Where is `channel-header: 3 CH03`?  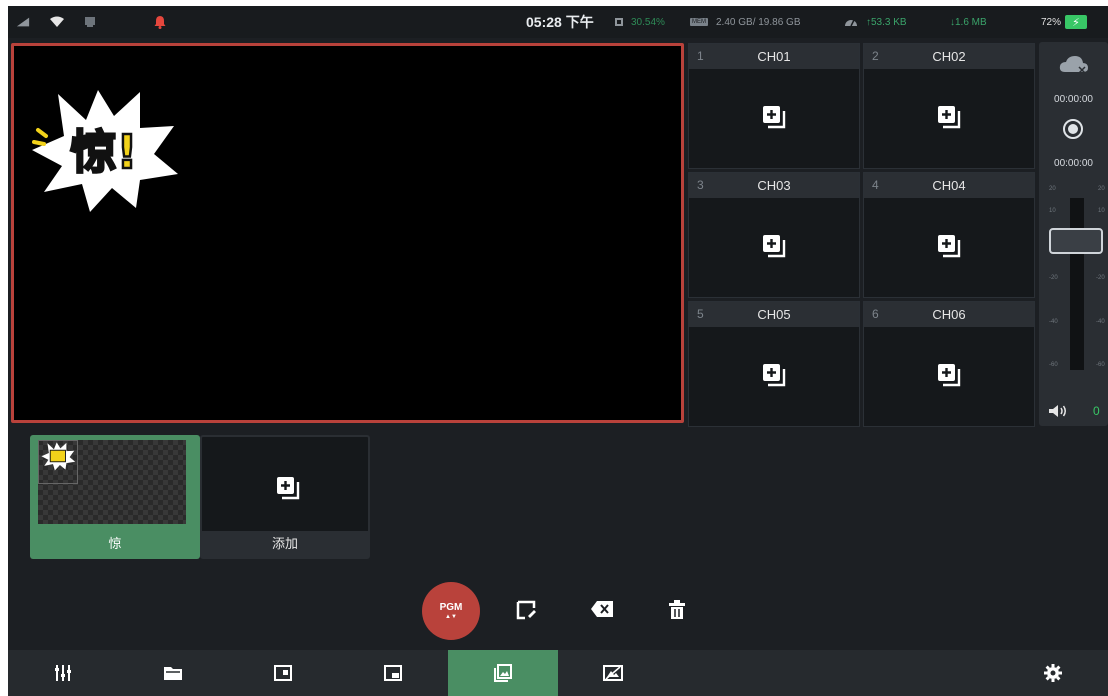
channel-header: 3 CH03 is located at coordinates (774, 185).